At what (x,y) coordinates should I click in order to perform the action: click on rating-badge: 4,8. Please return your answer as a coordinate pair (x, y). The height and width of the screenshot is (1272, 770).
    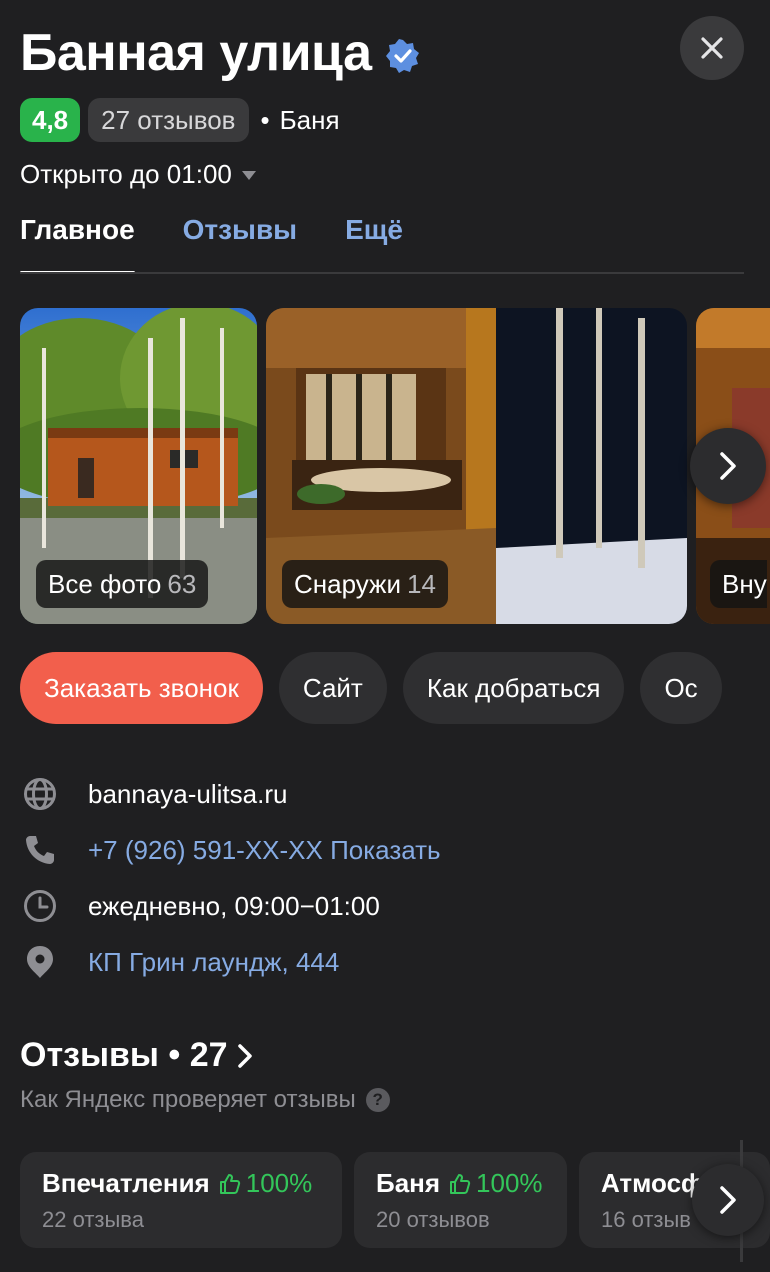
    Looking at the image, I should click on (50, 120).